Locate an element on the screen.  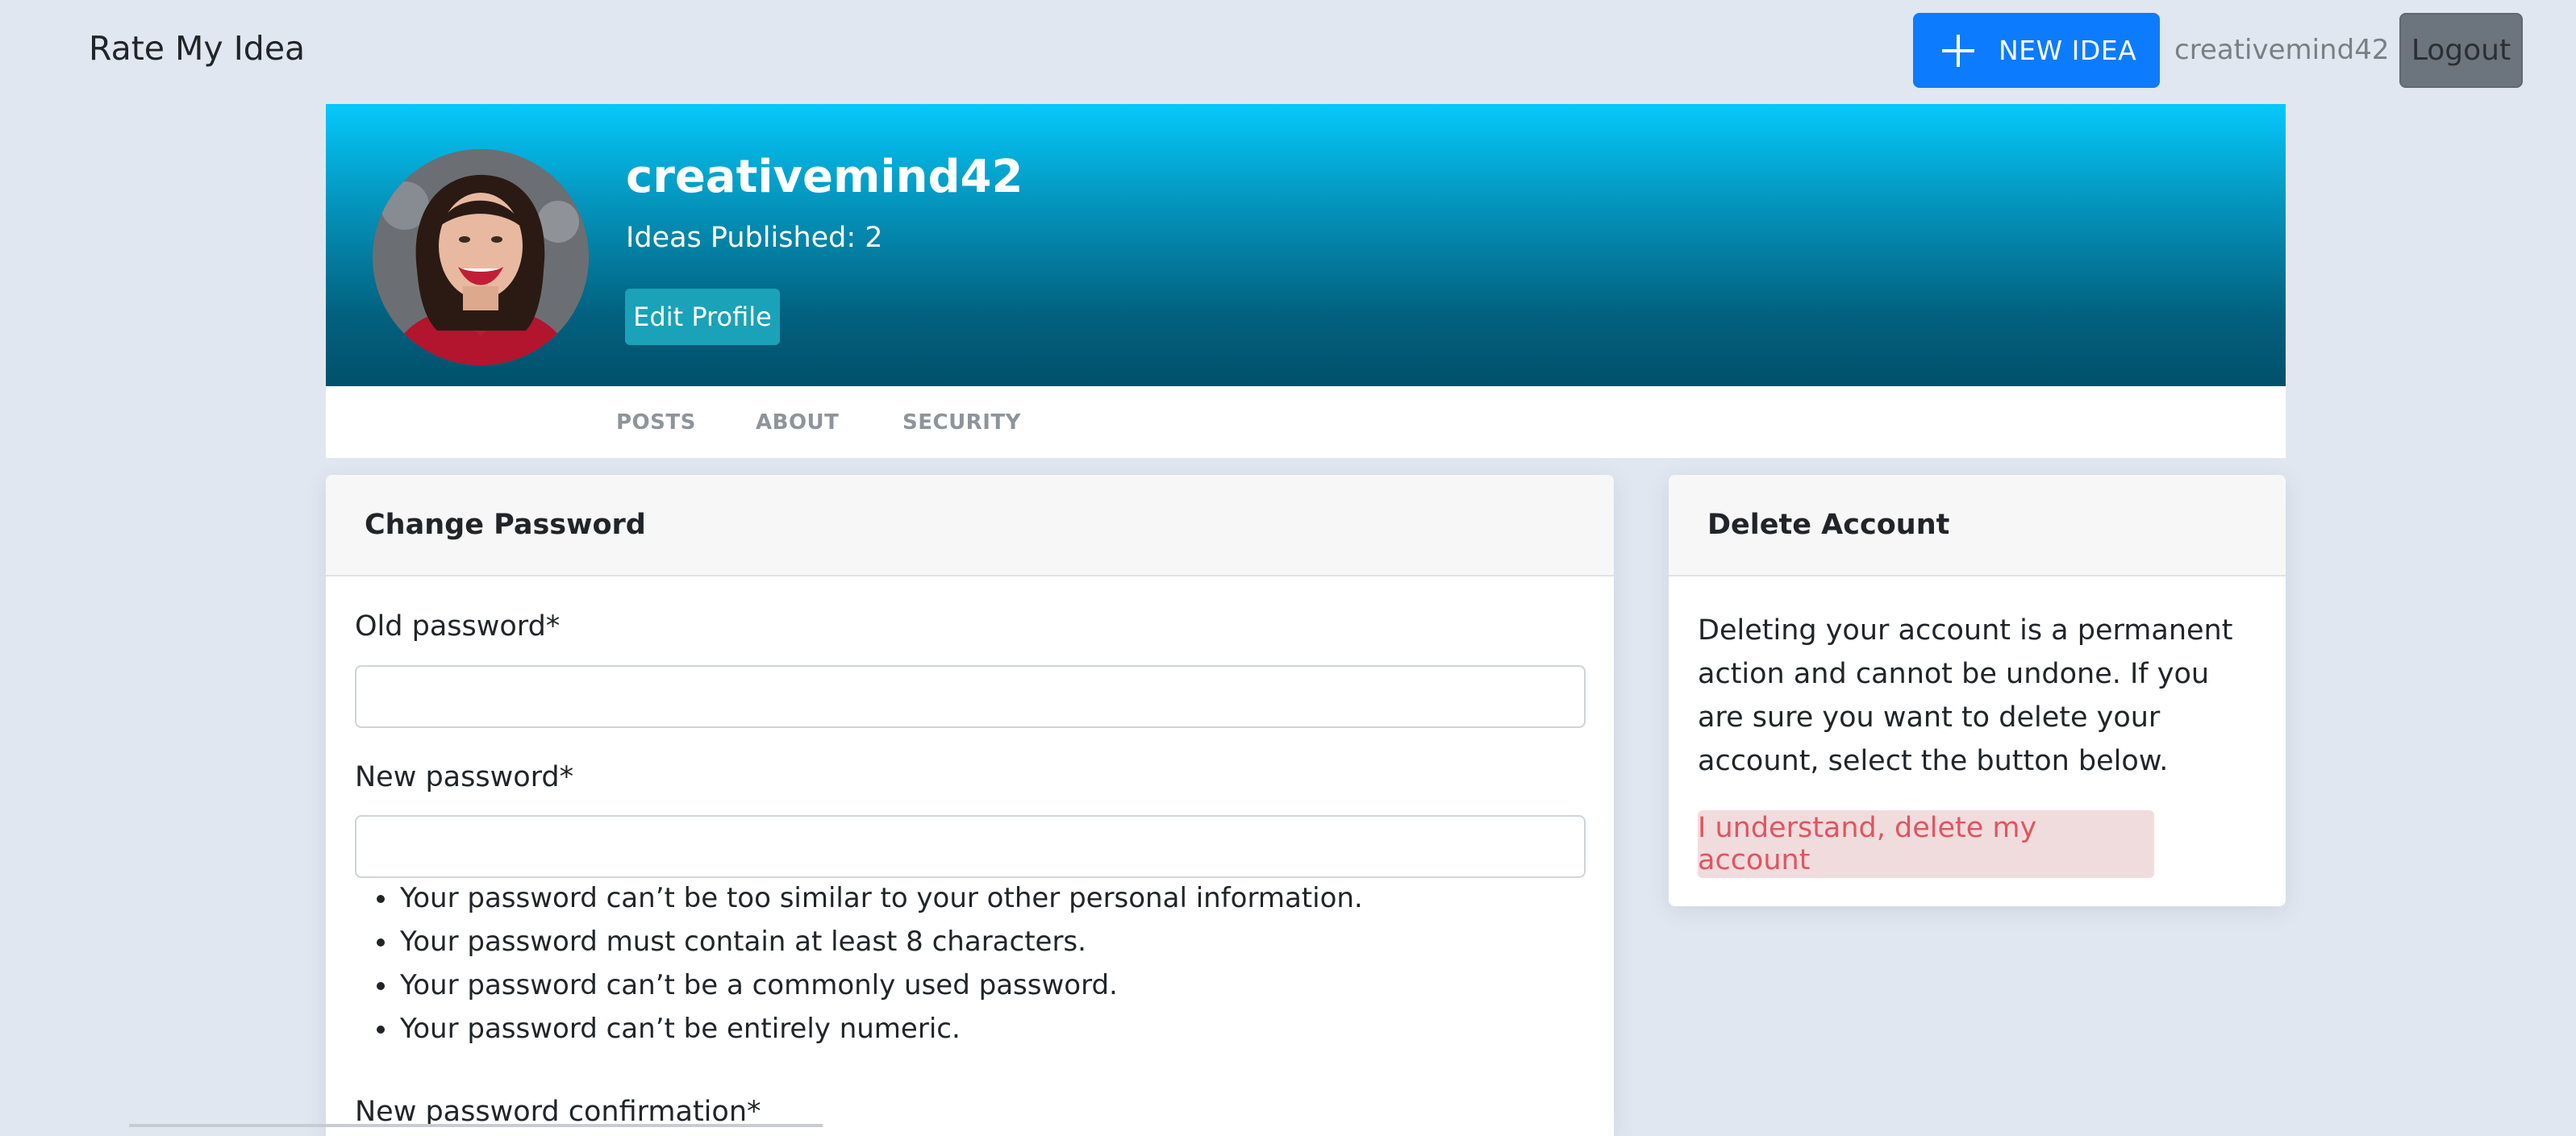
plus-icon is located at coordinates (1958, 50).